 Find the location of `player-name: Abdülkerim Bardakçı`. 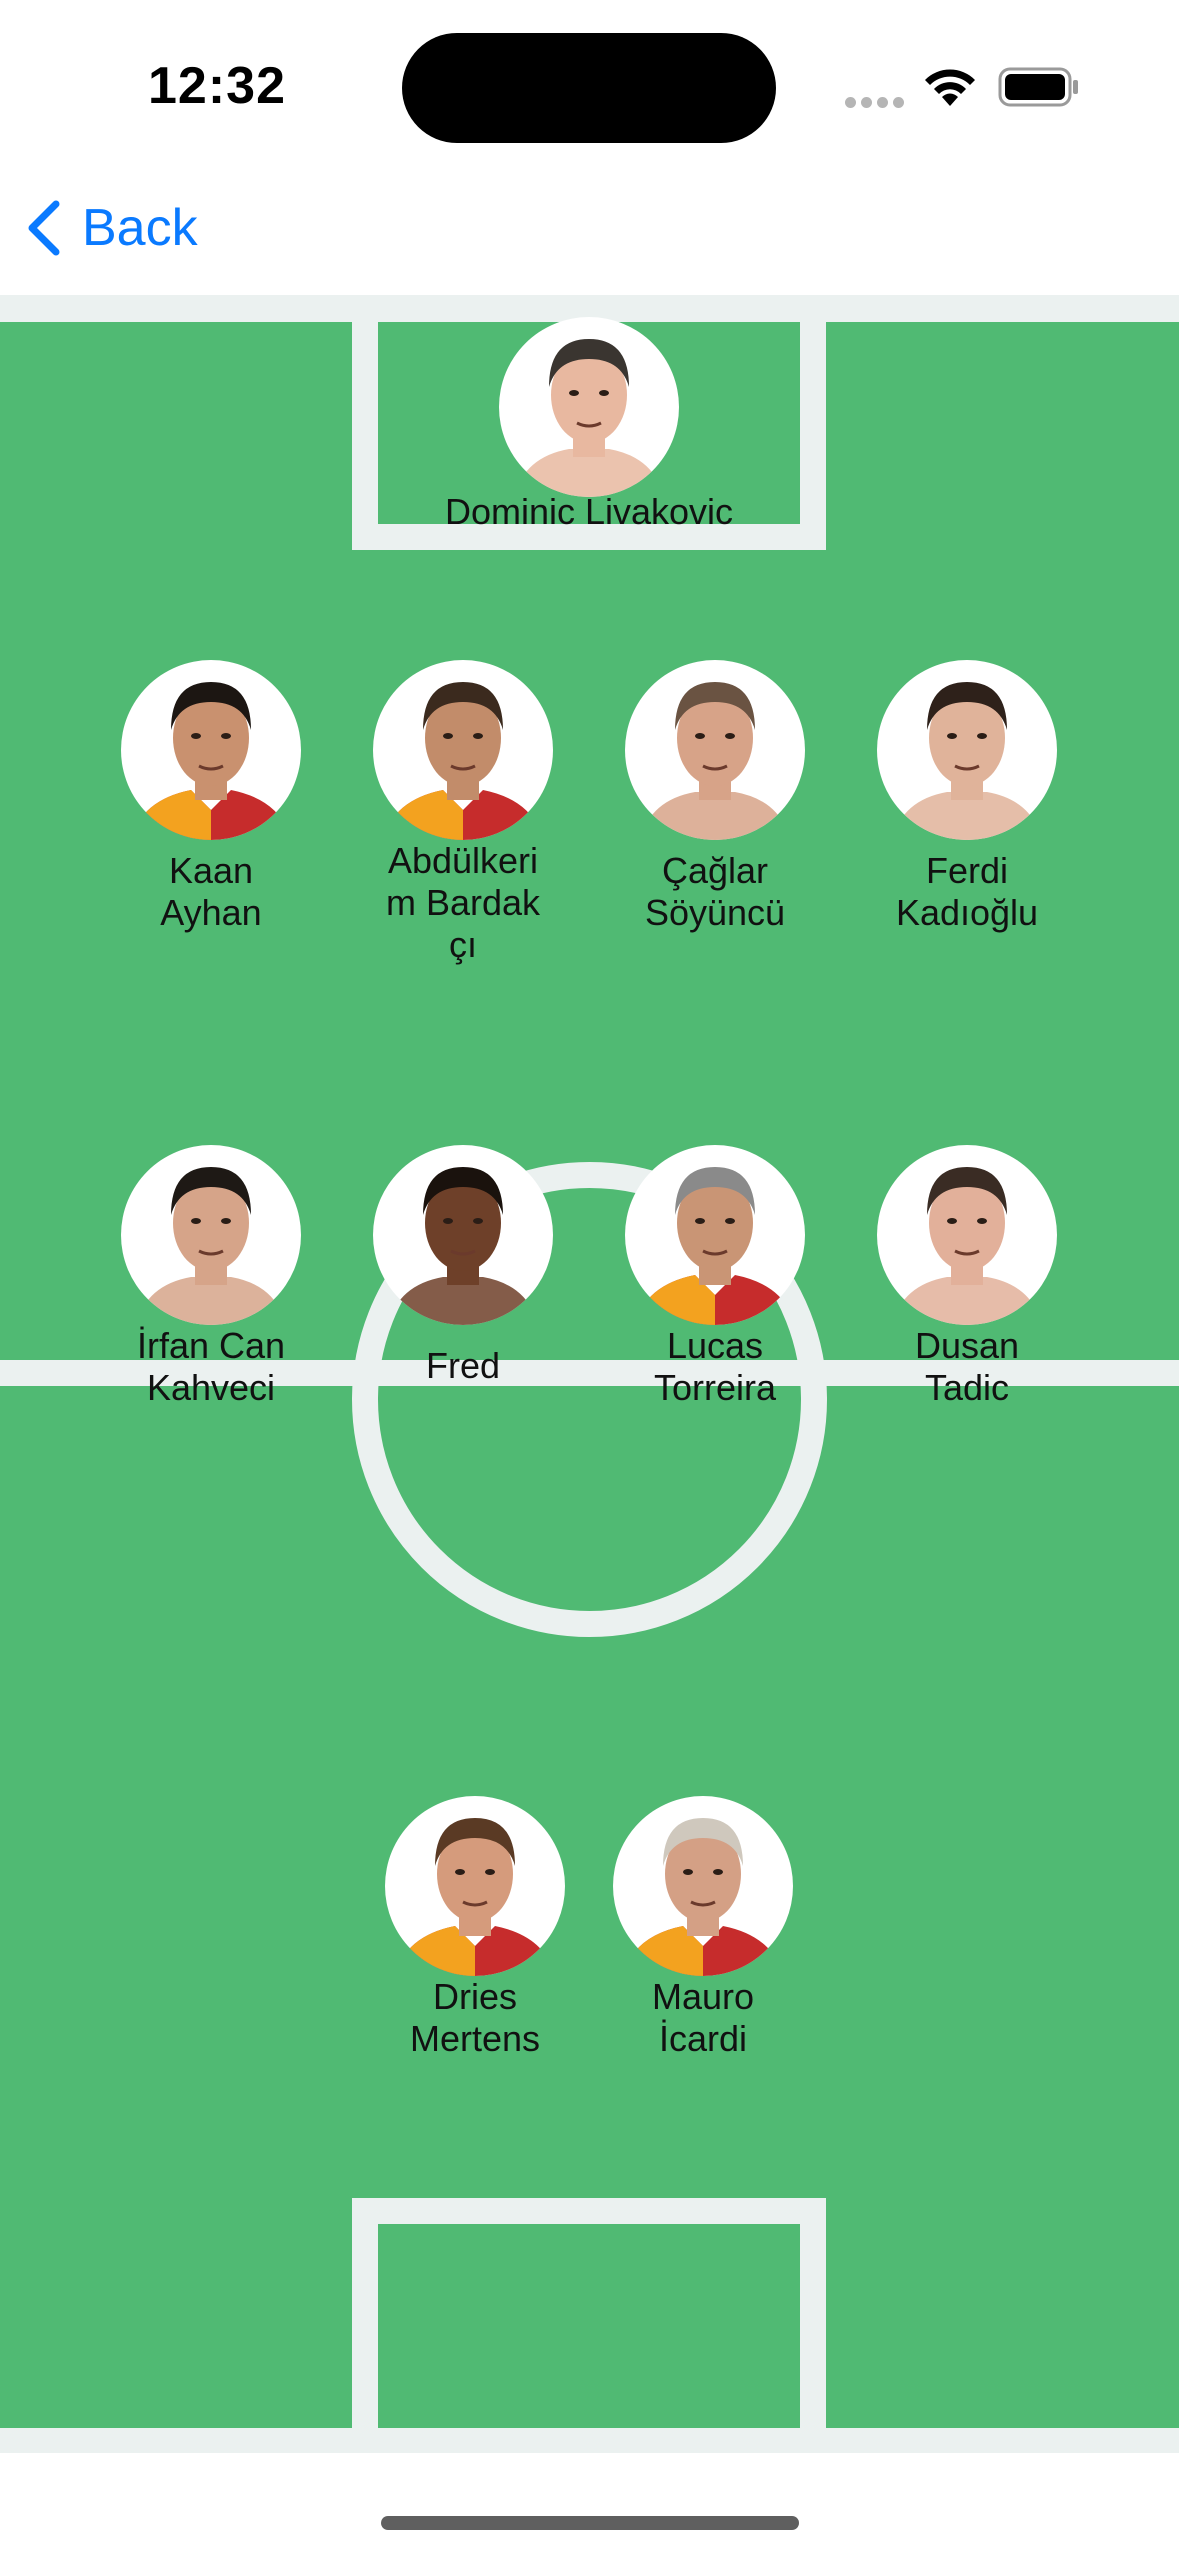

player-name: Abdülkerim Bardakçı is located at coordinates (463, 902).